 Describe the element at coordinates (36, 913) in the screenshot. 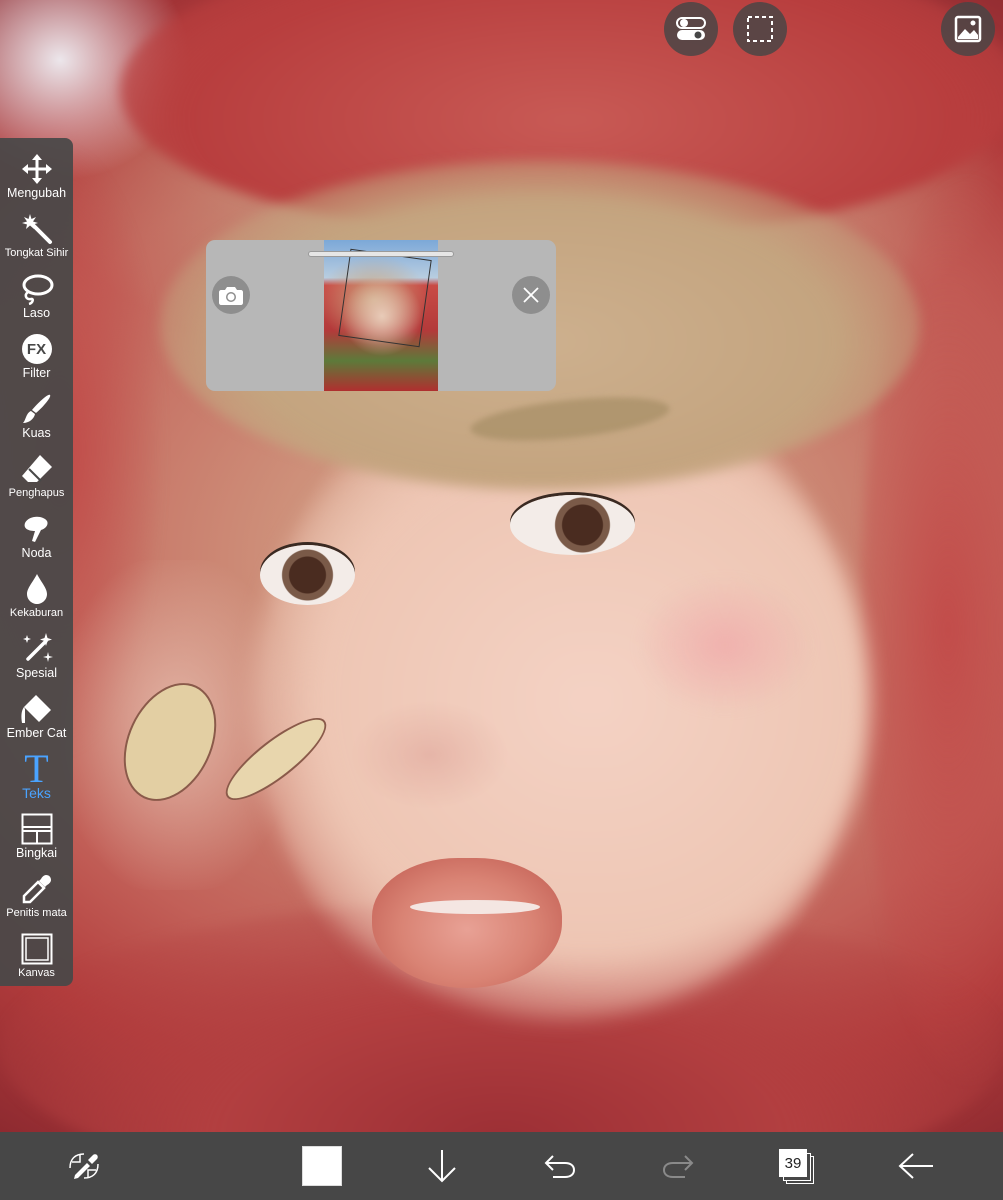

I see `tool-label: Penitis mata` at that location.